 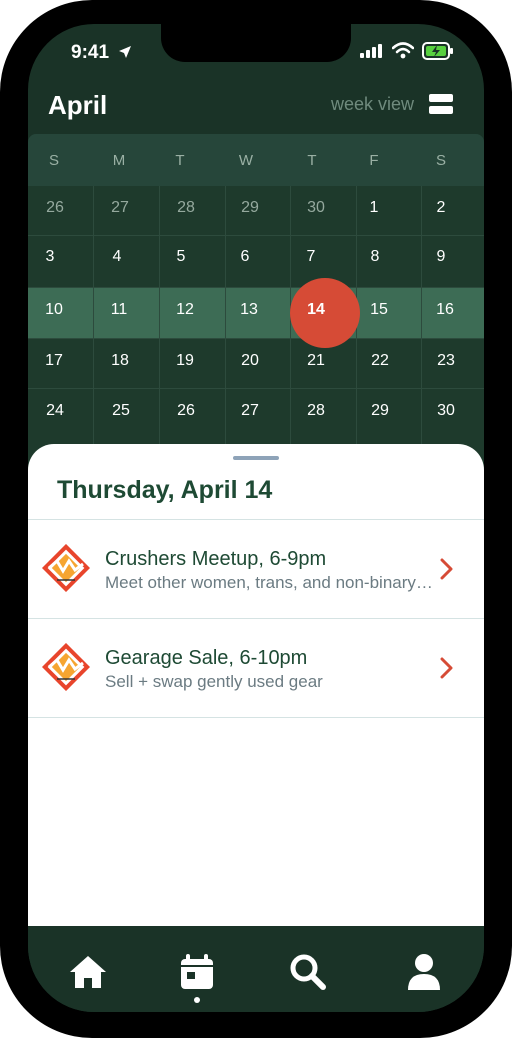 I want to click on wifi-icon, so click(x=403, y=50).